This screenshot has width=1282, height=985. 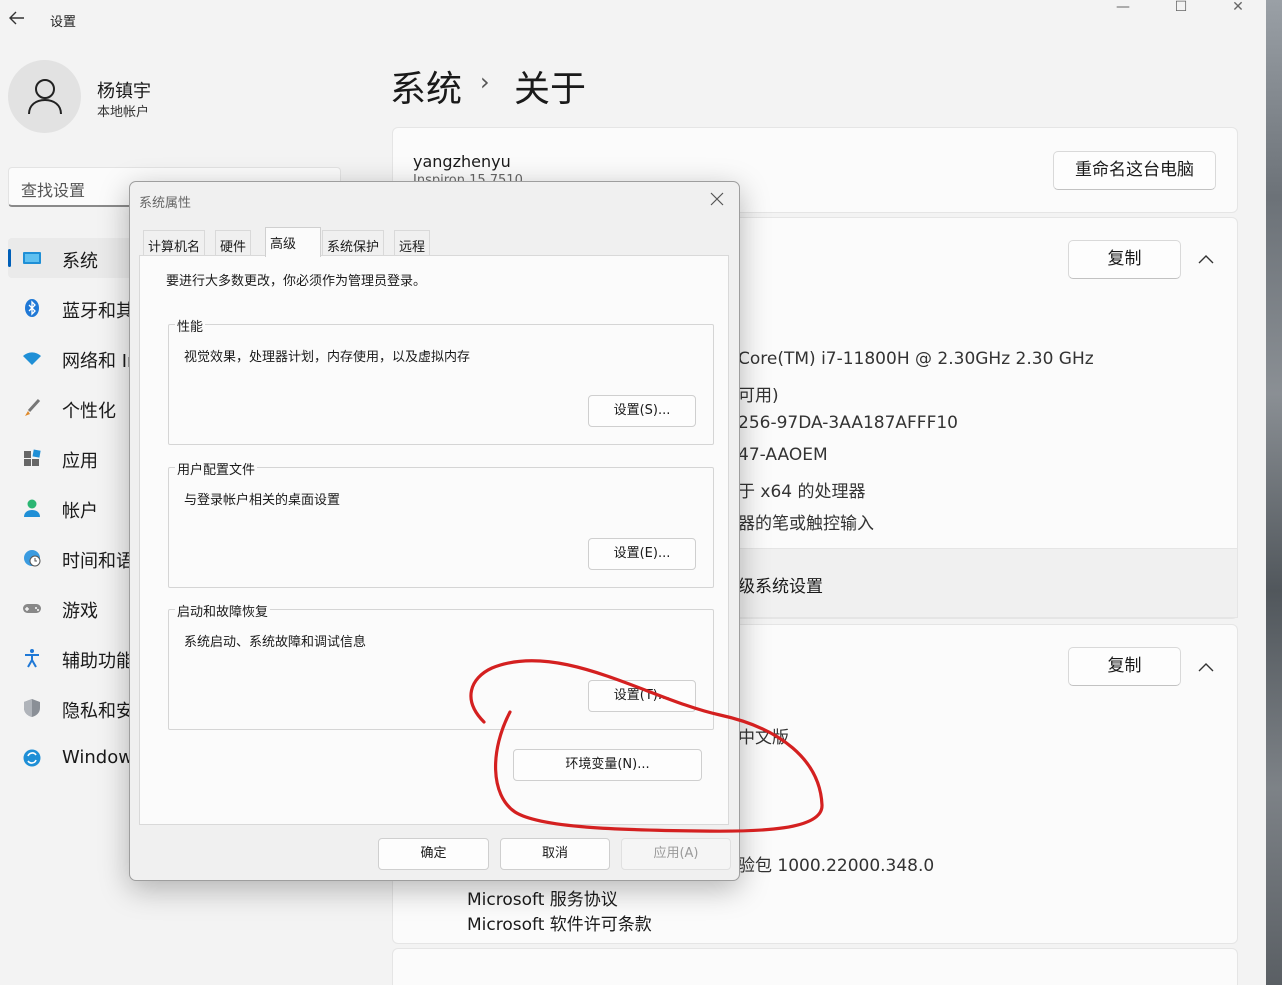 I want to click on apply-button: 应用(A), so click(x=676, y=854).